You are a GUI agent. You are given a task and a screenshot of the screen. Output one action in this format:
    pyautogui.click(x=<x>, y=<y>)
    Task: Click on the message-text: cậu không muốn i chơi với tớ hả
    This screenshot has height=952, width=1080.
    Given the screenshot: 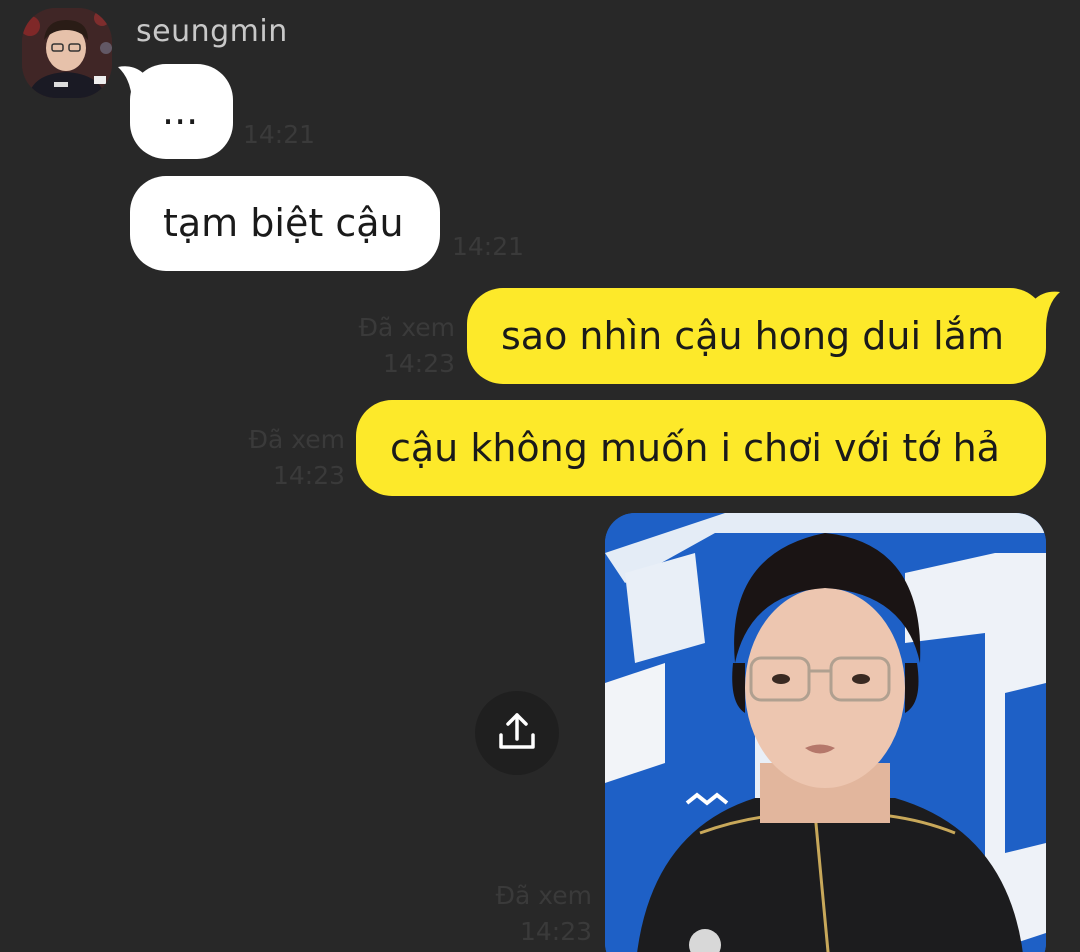 What is the action you would take?
    pyautogui.click(x=695, y=448)
    